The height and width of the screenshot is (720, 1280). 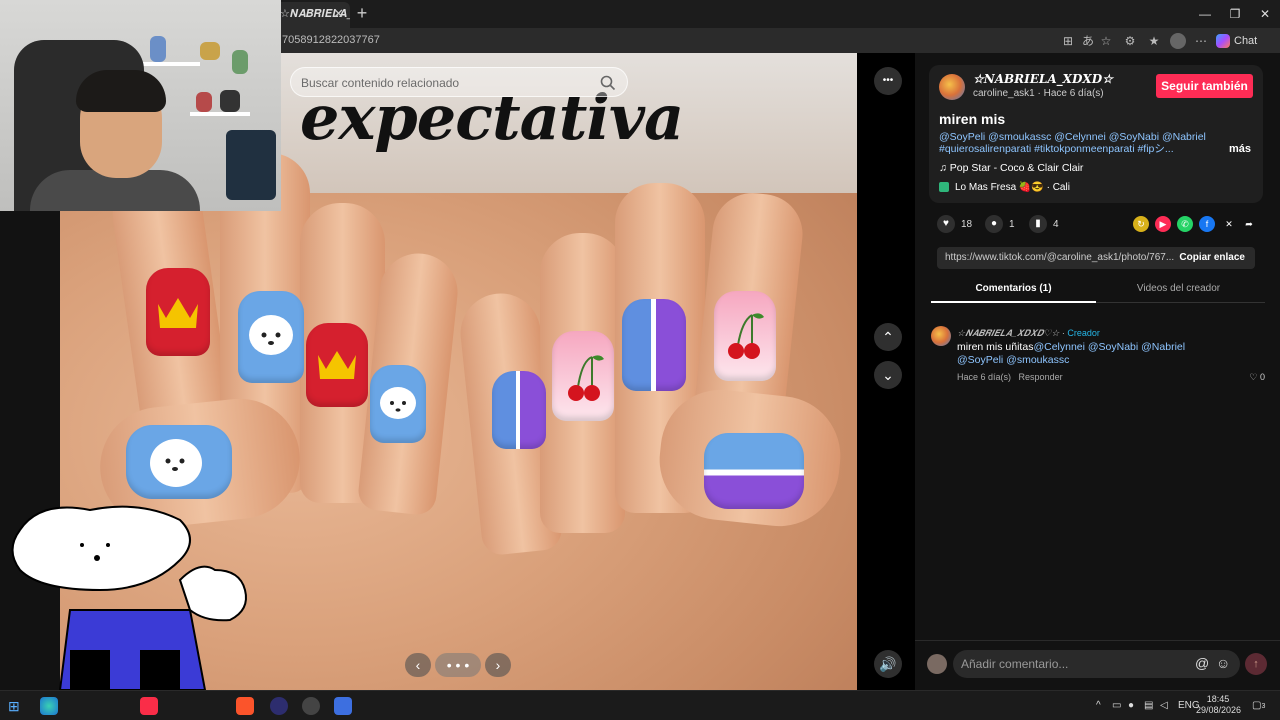 I want to click on chat-label: Chat, so click(x=1246, y=41).